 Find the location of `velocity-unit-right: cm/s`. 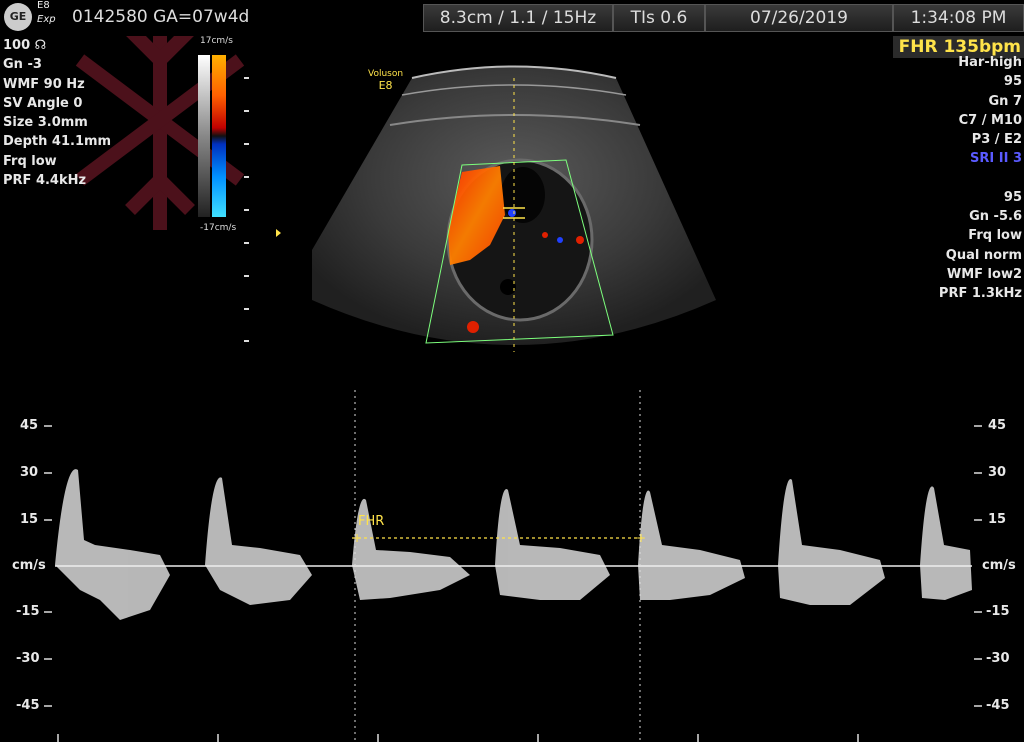

velocity-unit-right: cm/s is located at coordinates (999, 565).